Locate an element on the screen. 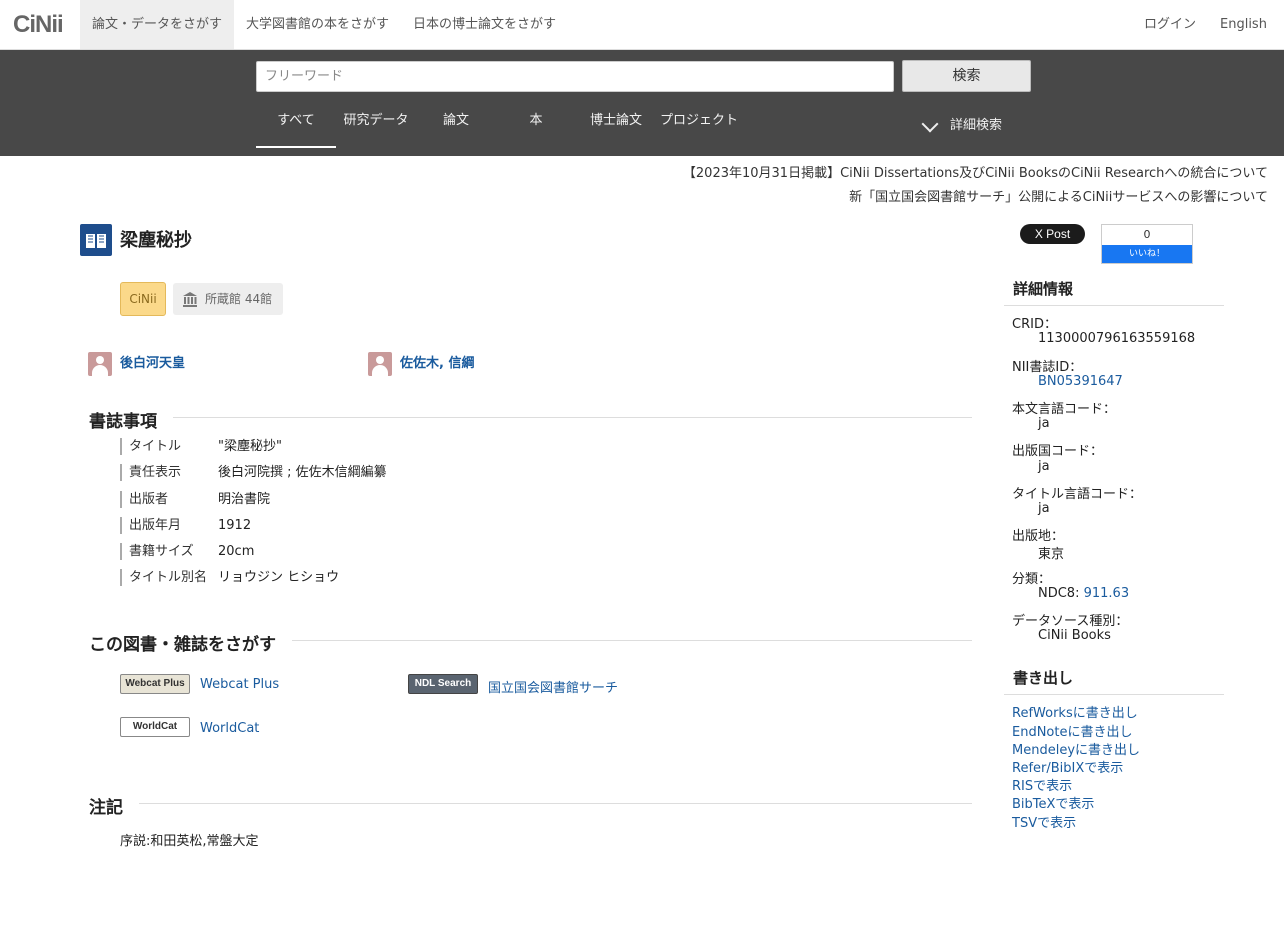  cinii-badge: CiNii is located at coordinates (143, 299).